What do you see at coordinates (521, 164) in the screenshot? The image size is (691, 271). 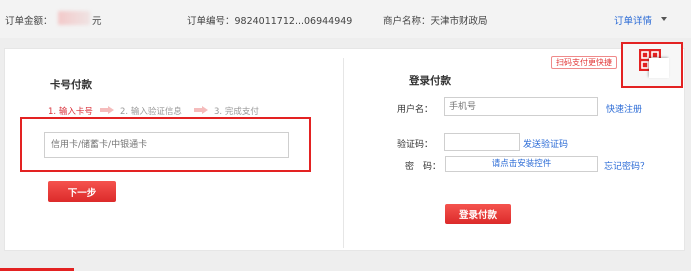 I see `install-plugin-field: 请点击安装控件` at bounding box center [521, 164].